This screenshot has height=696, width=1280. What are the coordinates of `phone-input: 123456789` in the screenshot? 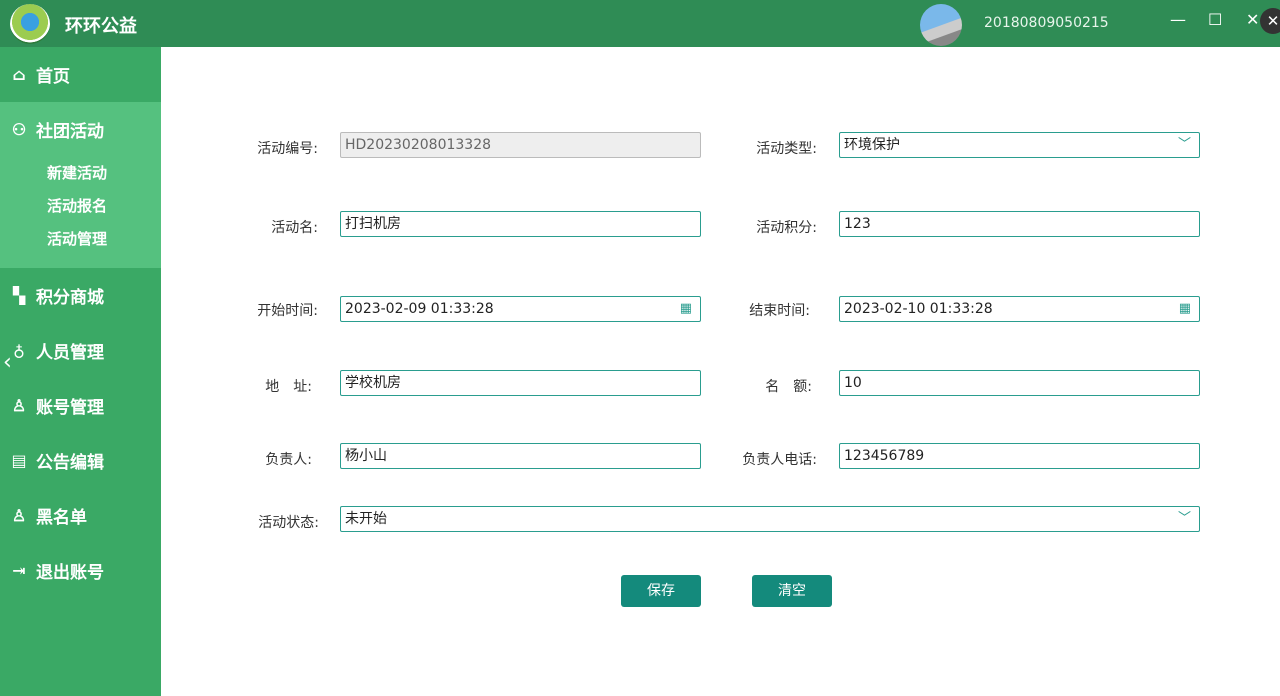 It's located at (1019, 456).